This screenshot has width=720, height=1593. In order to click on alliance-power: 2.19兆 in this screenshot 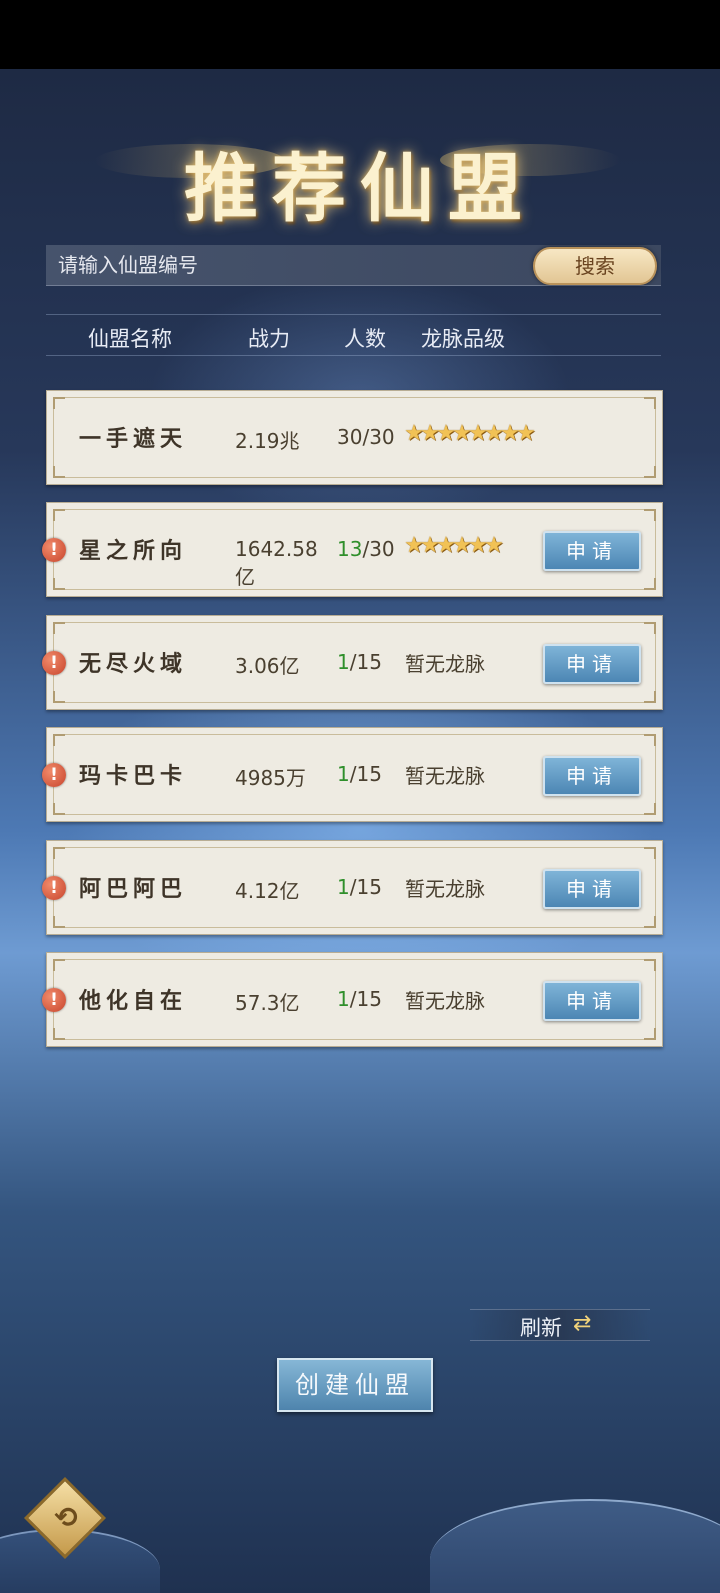, I will do `click(267, 441)`.